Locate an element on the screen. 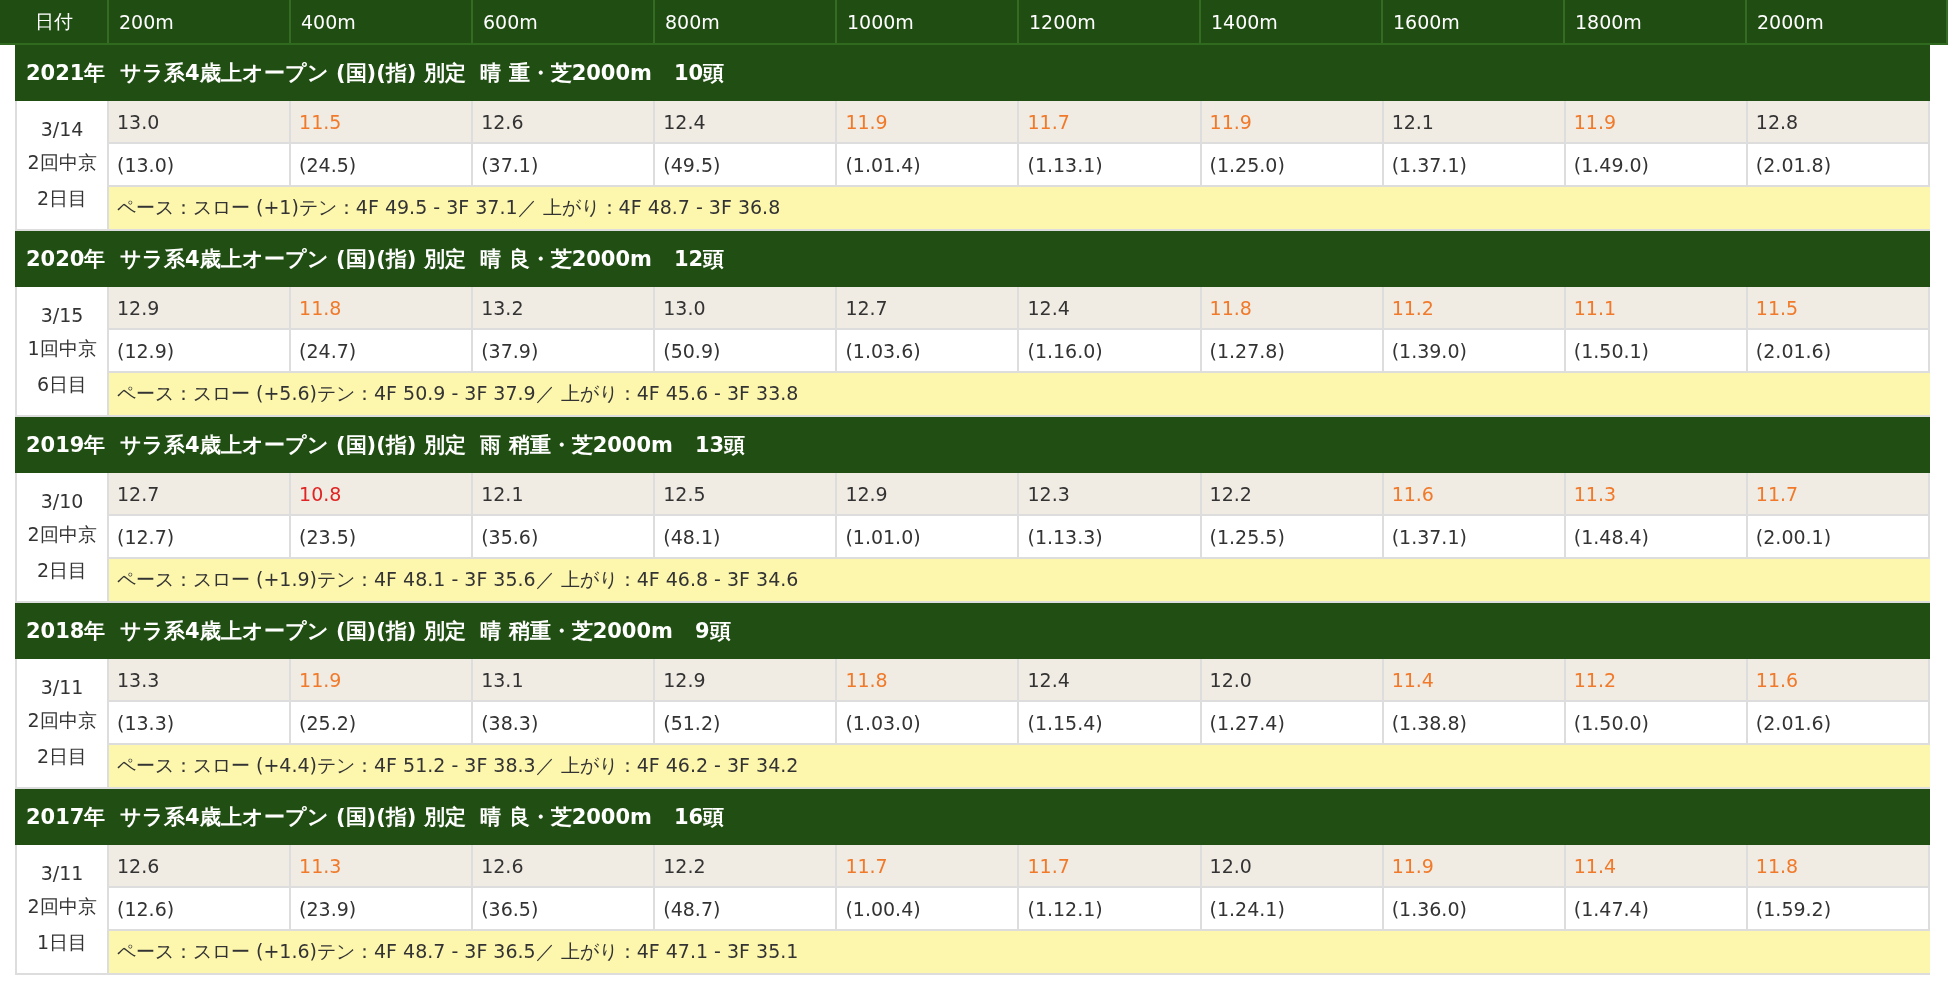  cumulative-time-cell: (2.01.8) is located at coordinates (1838, 165).